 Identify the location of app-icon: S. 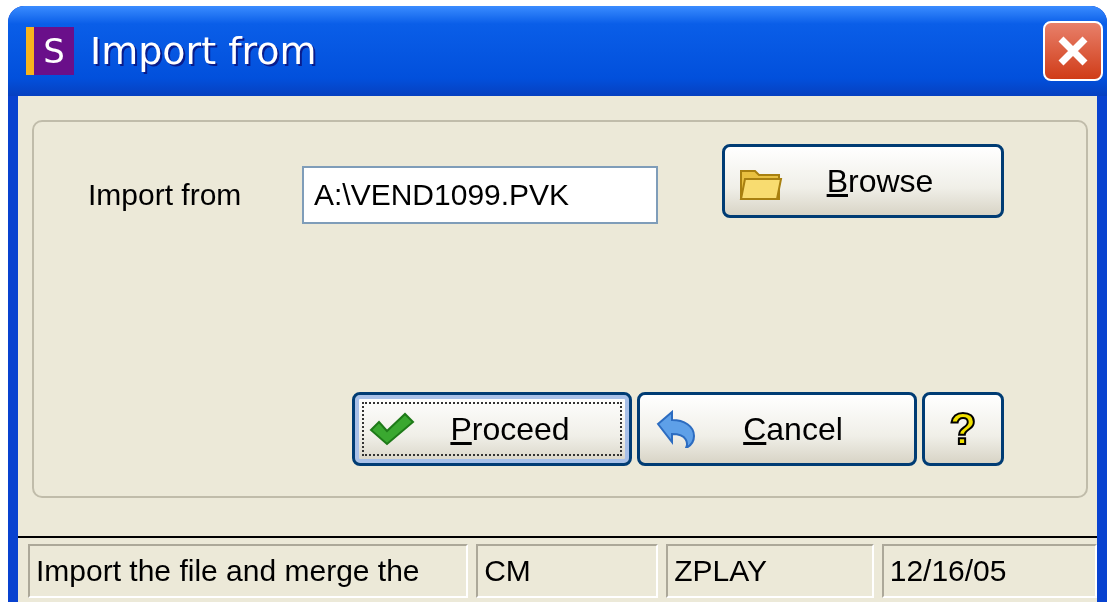
(50, 51).